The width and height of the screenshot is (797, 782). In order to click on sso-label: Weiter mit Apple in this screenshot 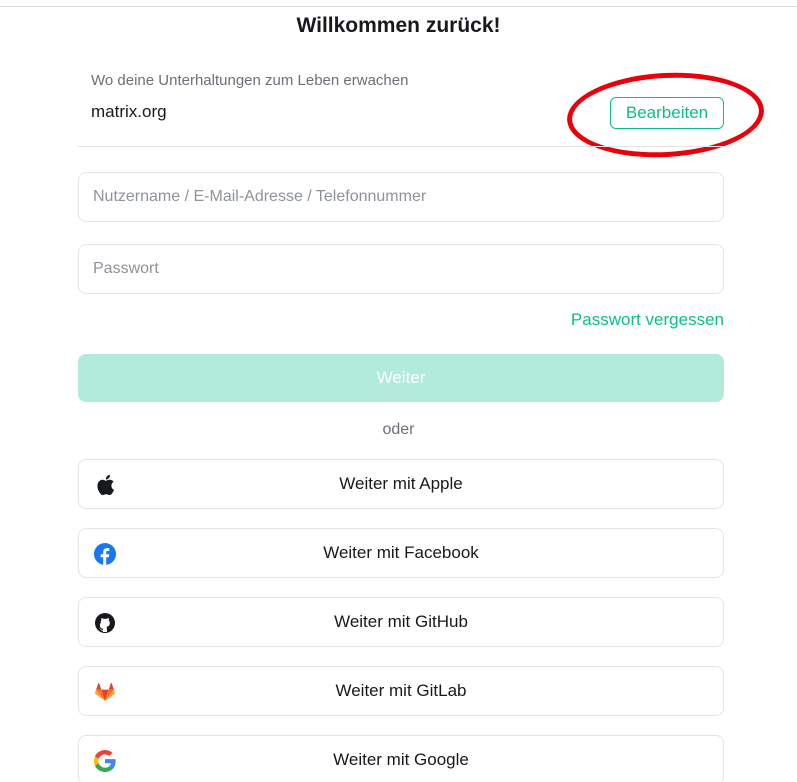, I will do `click(401, 483)`.